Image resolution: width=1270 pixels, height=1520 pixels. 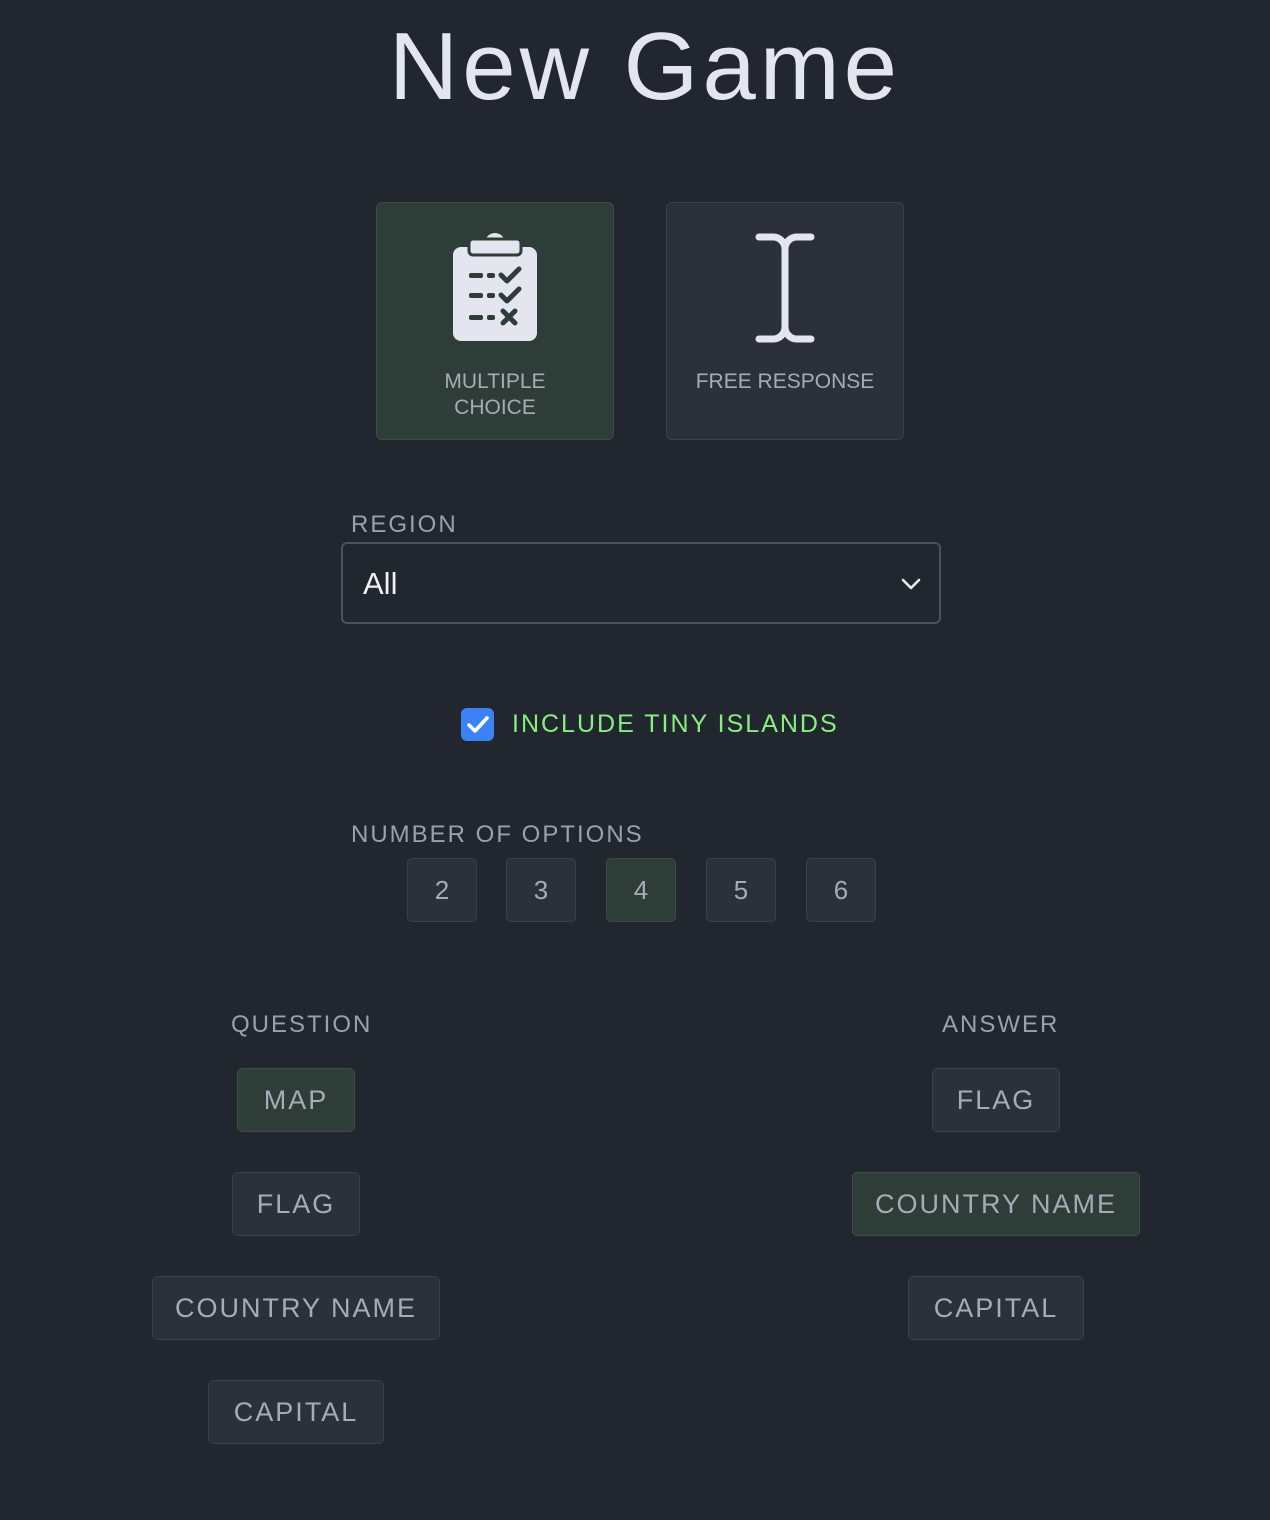 I want to click on page-title: New Game, so click(x=645, y=66).